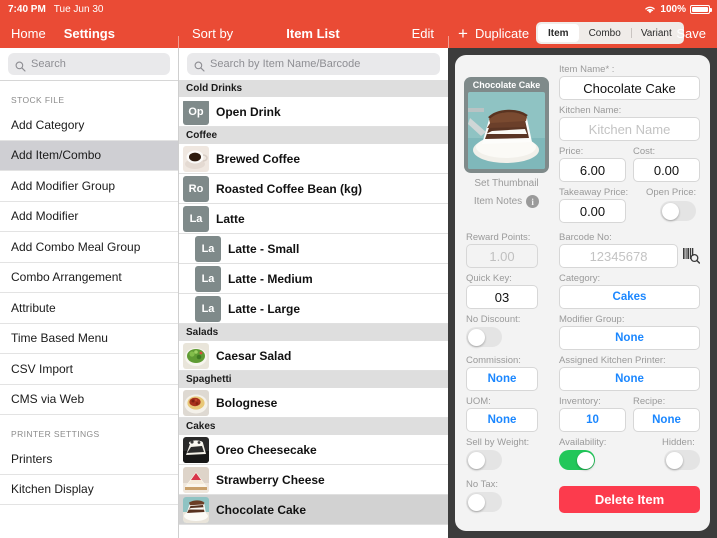 Image resolution: width=717 pixels, height=538 pixels. I want to click on thumbnail-caption: Chocolate Cake, so click(506, 84).